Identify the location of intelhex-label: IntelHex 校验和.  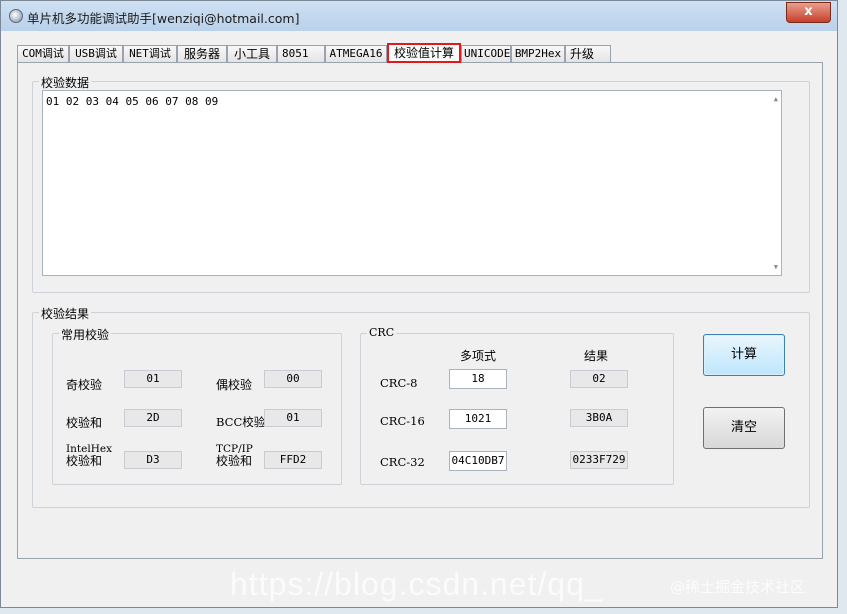
(89, 455).